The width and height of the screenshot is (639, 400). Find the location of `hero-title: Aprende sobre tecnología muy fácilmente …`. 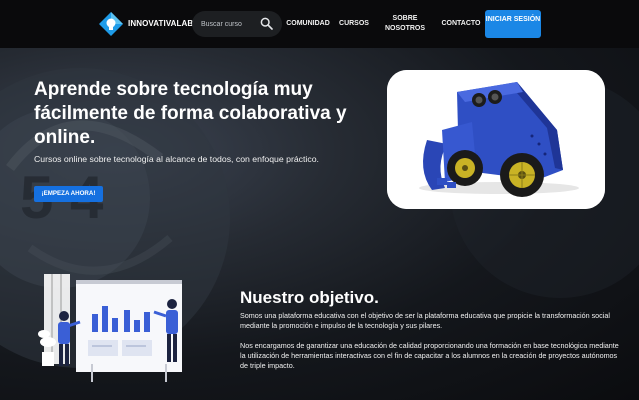

hero-title: Aprende sobre tecnología muy fácilmente … is located at coordinates (190, 113).